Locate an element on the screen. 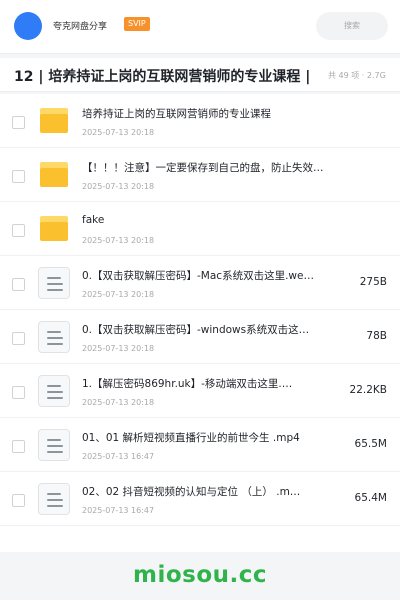  item-size: 22.2KB is located at coordinates (368, 390).